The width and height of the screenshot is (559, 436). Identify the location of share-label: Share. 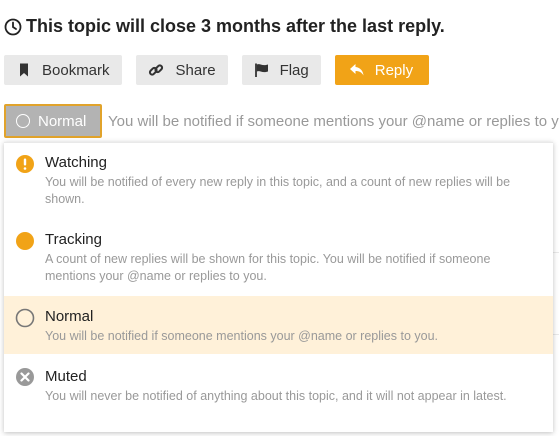
(195, 70).